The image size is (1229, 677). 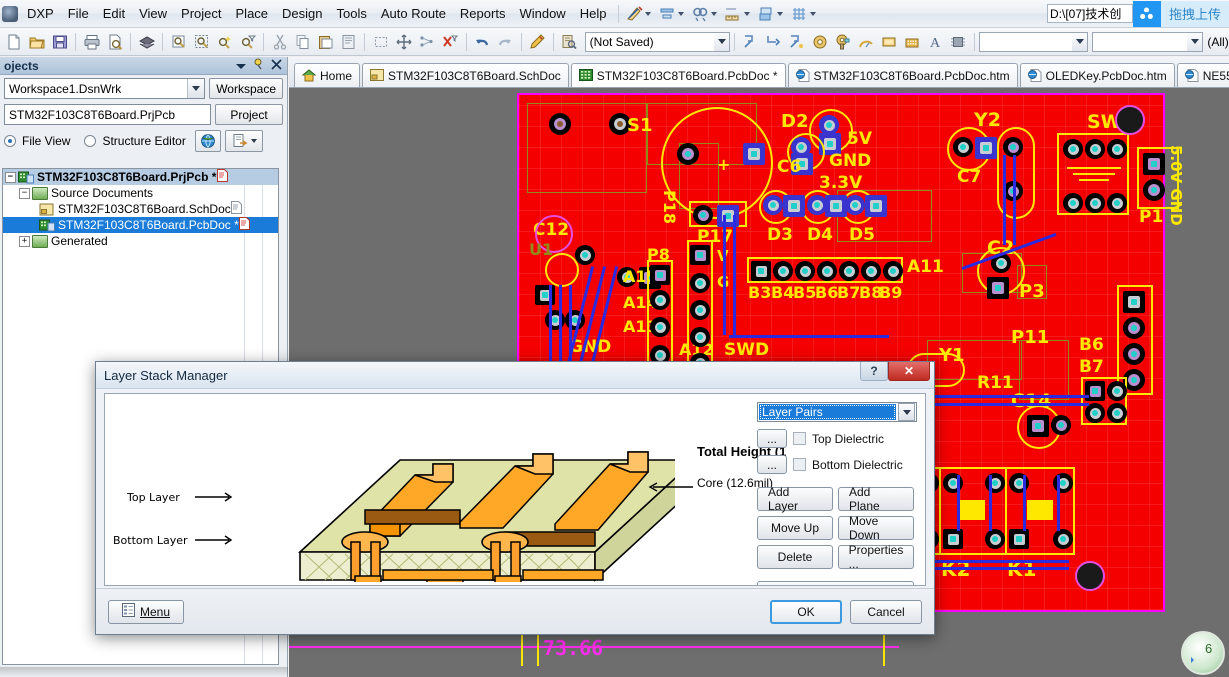 What do you see at coordinates (902, 75) in the screenshot?
I see `tab-pcbdoc-htm: STM32F103C8T6Board.PcbDoc.htm` at bounding box center [902, 75].